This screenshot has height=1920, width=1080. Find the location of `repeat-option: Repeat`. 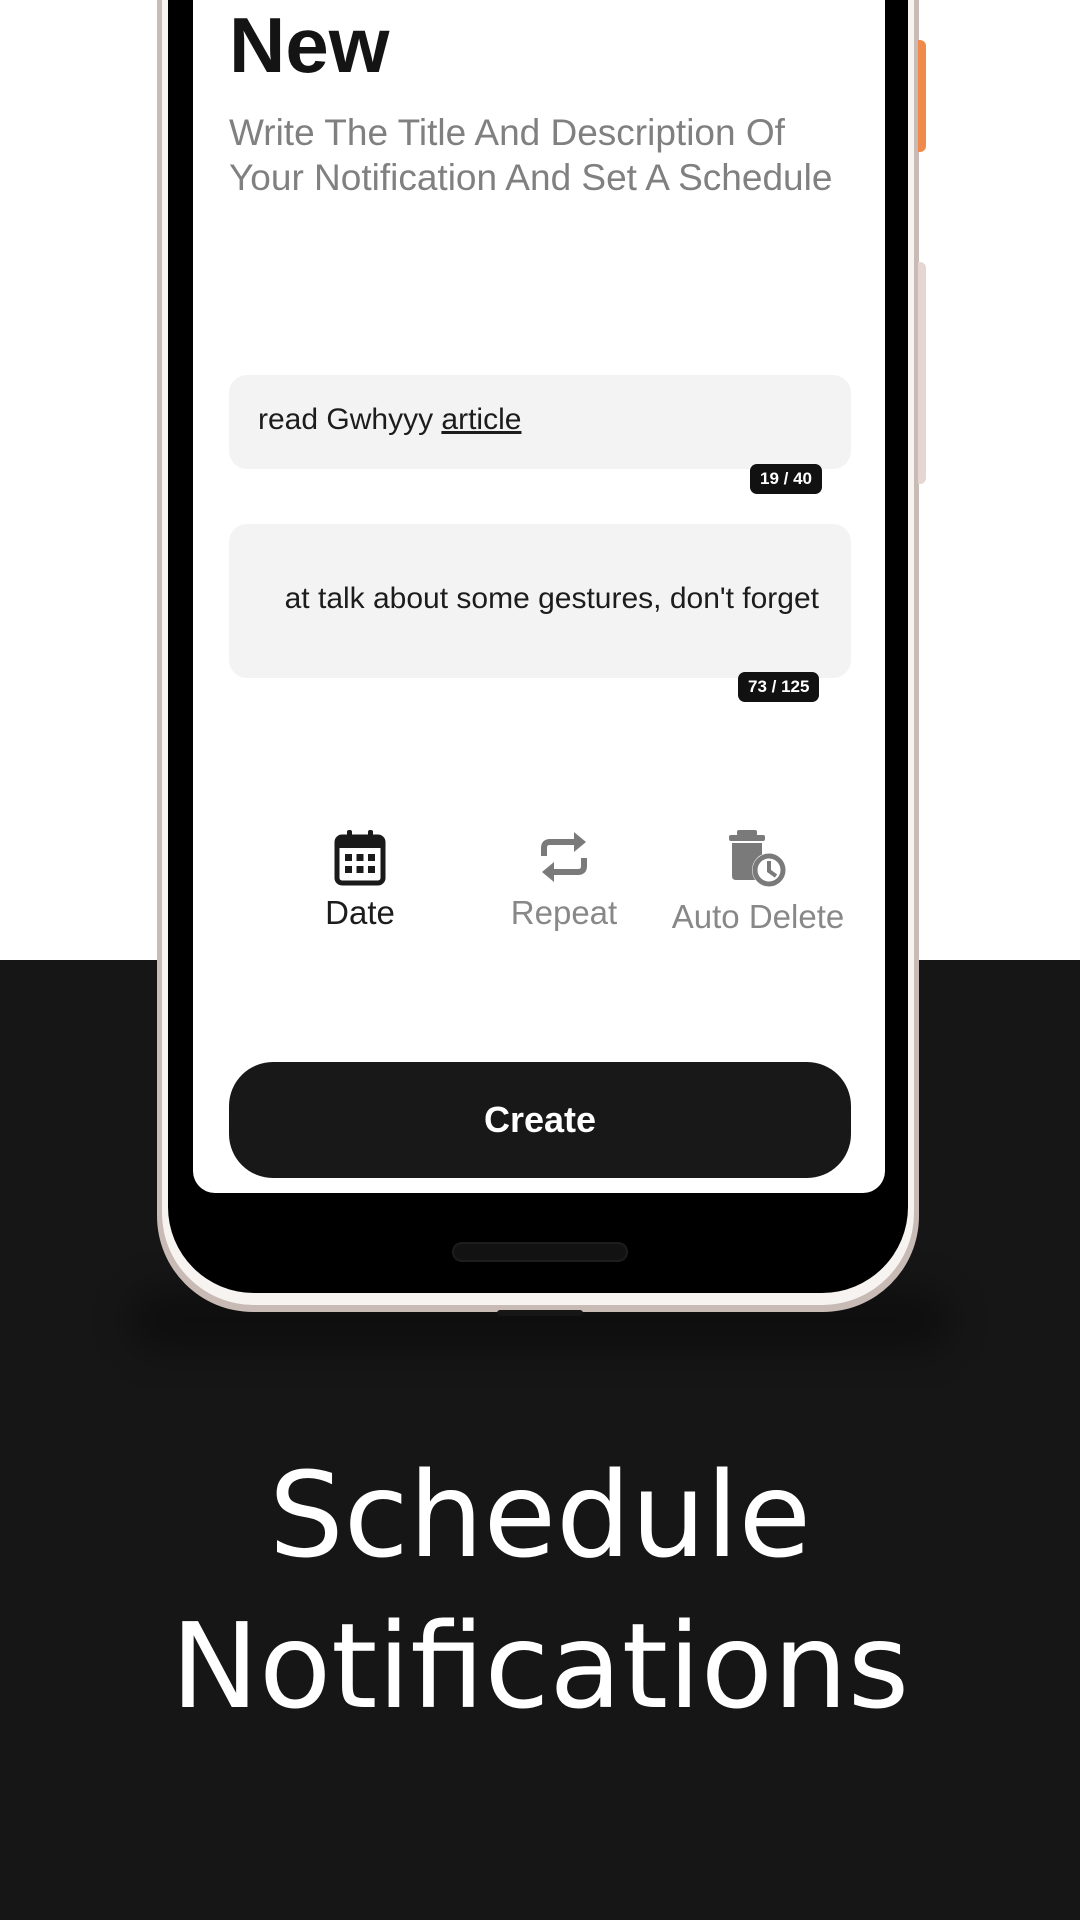

repeat-option: Repeat is located at coordinates (564, 880).